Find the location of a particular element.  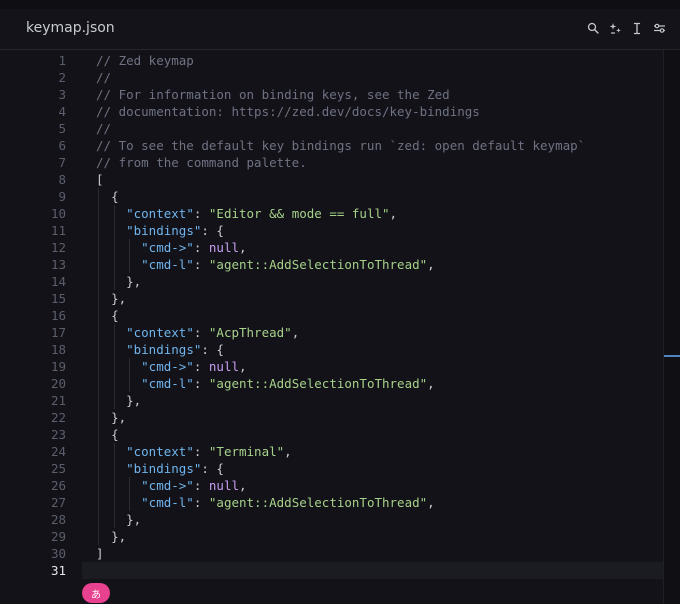

line-number: 10 is located at coordinates (58, 213).